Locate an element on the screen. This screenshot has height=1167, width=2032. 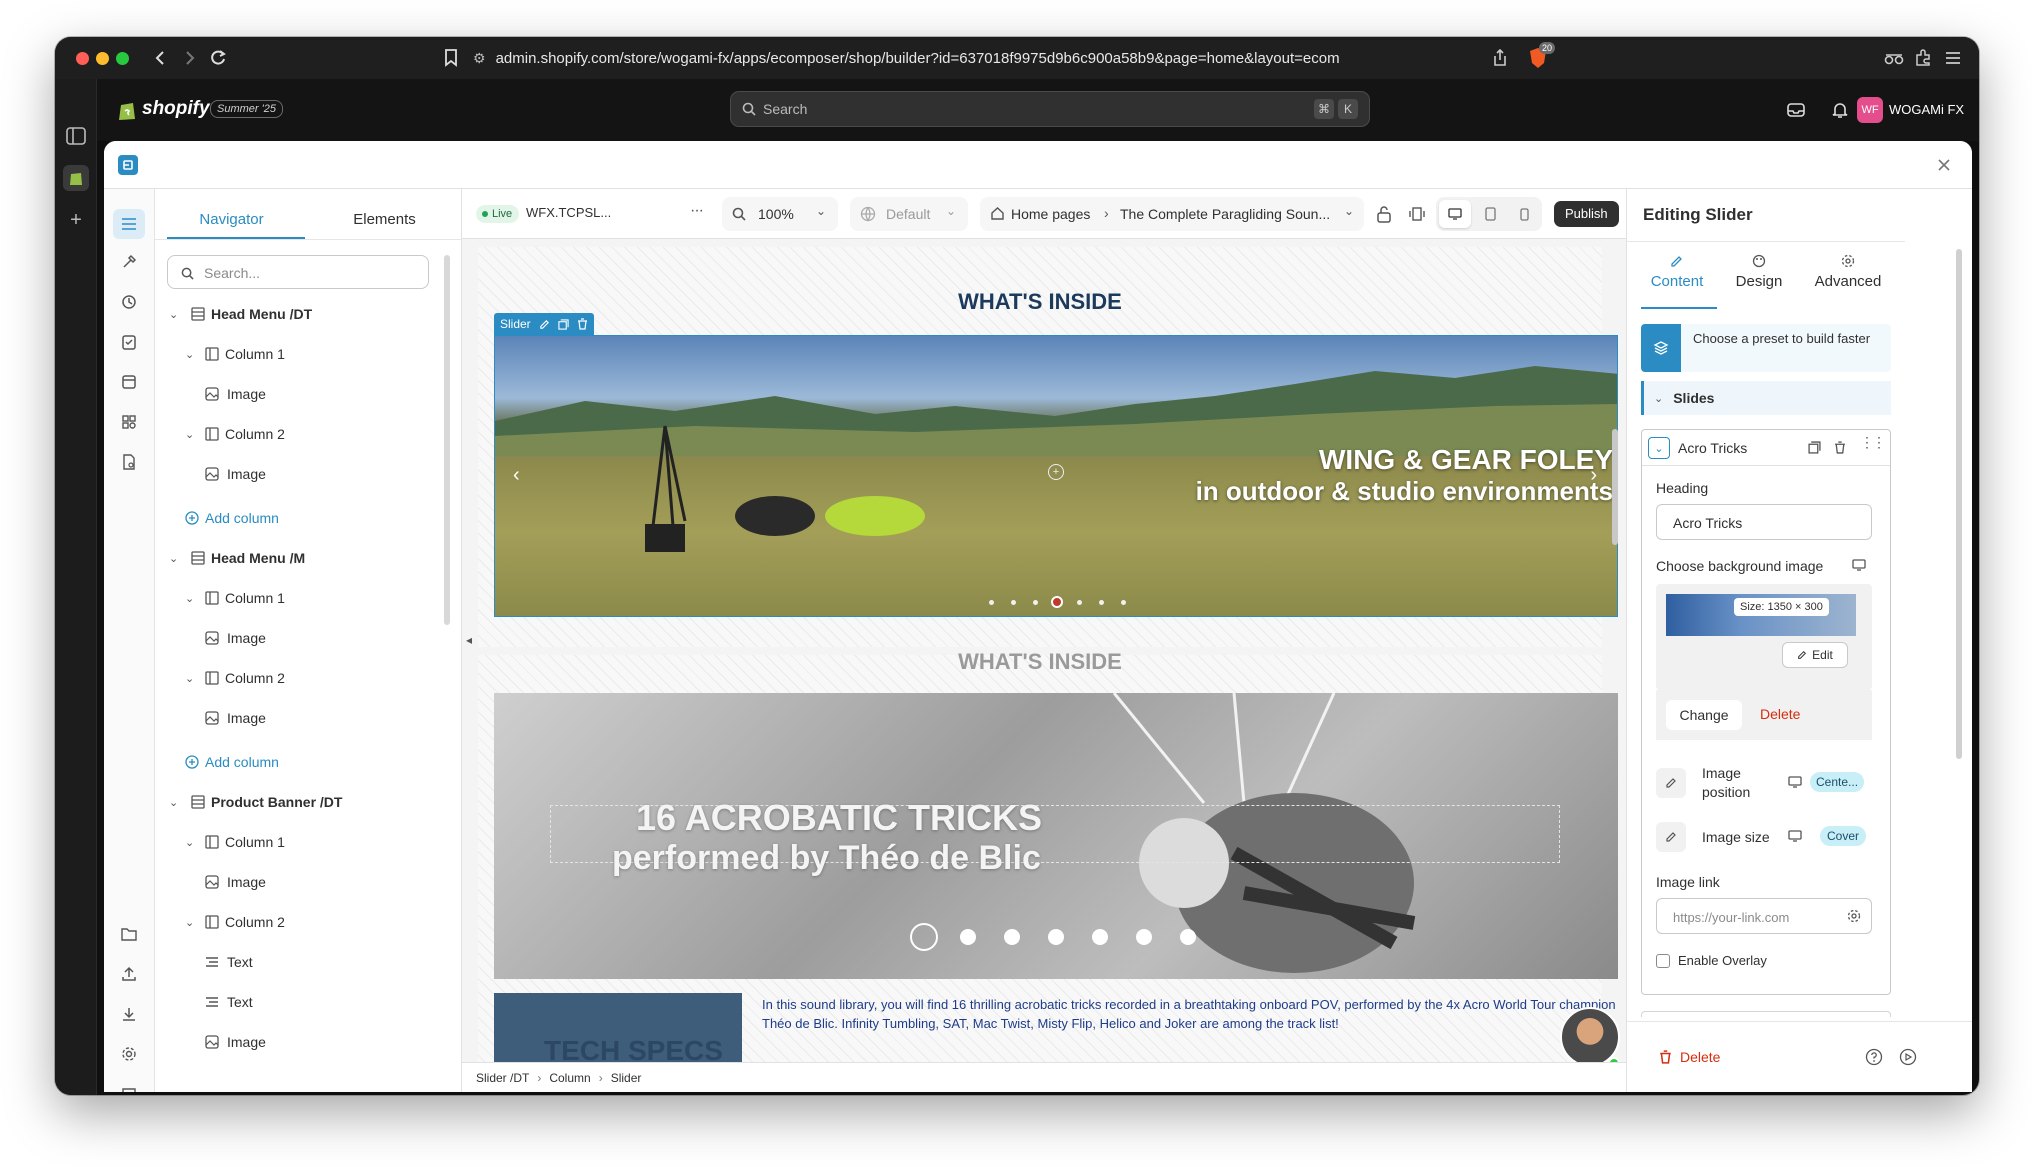
menu-icon is located at coordinates (1953, 58).